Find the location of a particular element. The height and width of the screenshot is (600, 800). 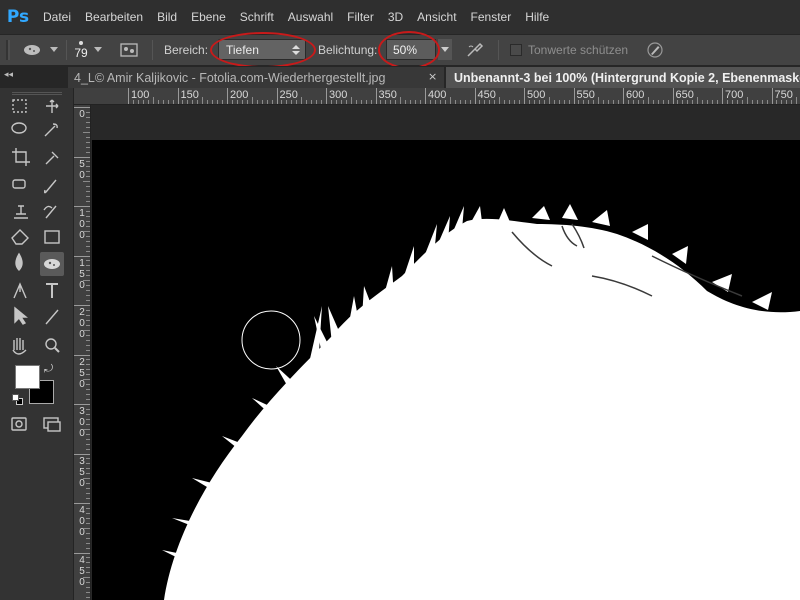

vertical-ruler: 050100150200250300350400450 is located at coordinates (82, 352).